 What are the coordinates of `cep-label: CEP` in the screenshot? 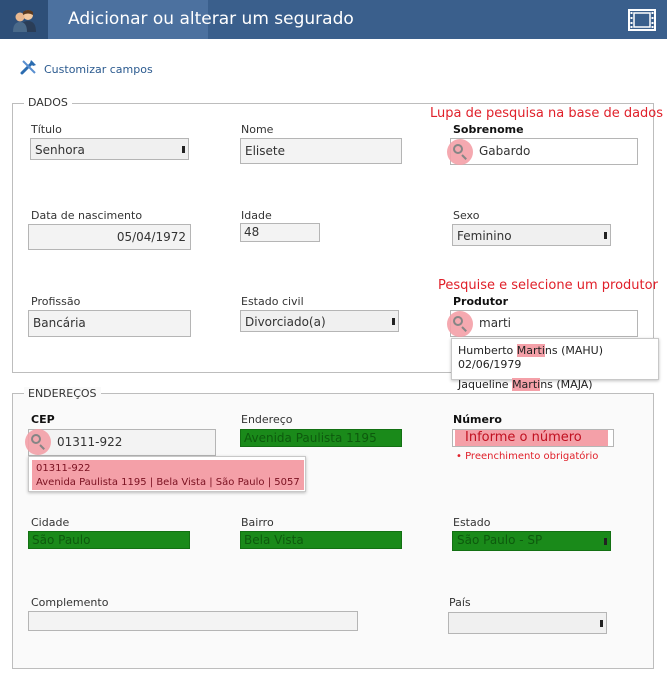 It's located at (43, 419).